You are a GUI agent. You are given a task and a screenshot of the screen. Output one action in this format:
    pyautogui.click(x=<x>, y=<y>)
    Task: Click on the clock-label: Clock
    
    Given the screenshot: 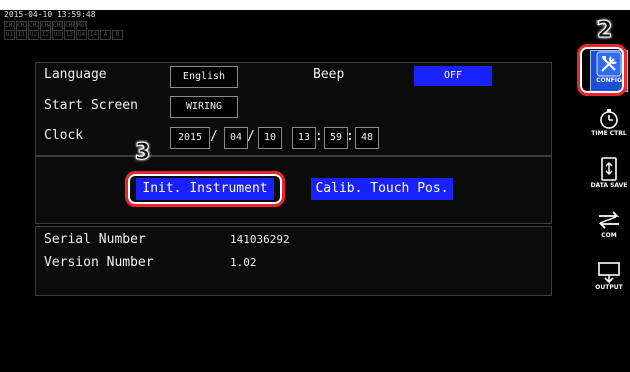 What is the action you would take?
    pyautogui.click(x=64, y=135)
    